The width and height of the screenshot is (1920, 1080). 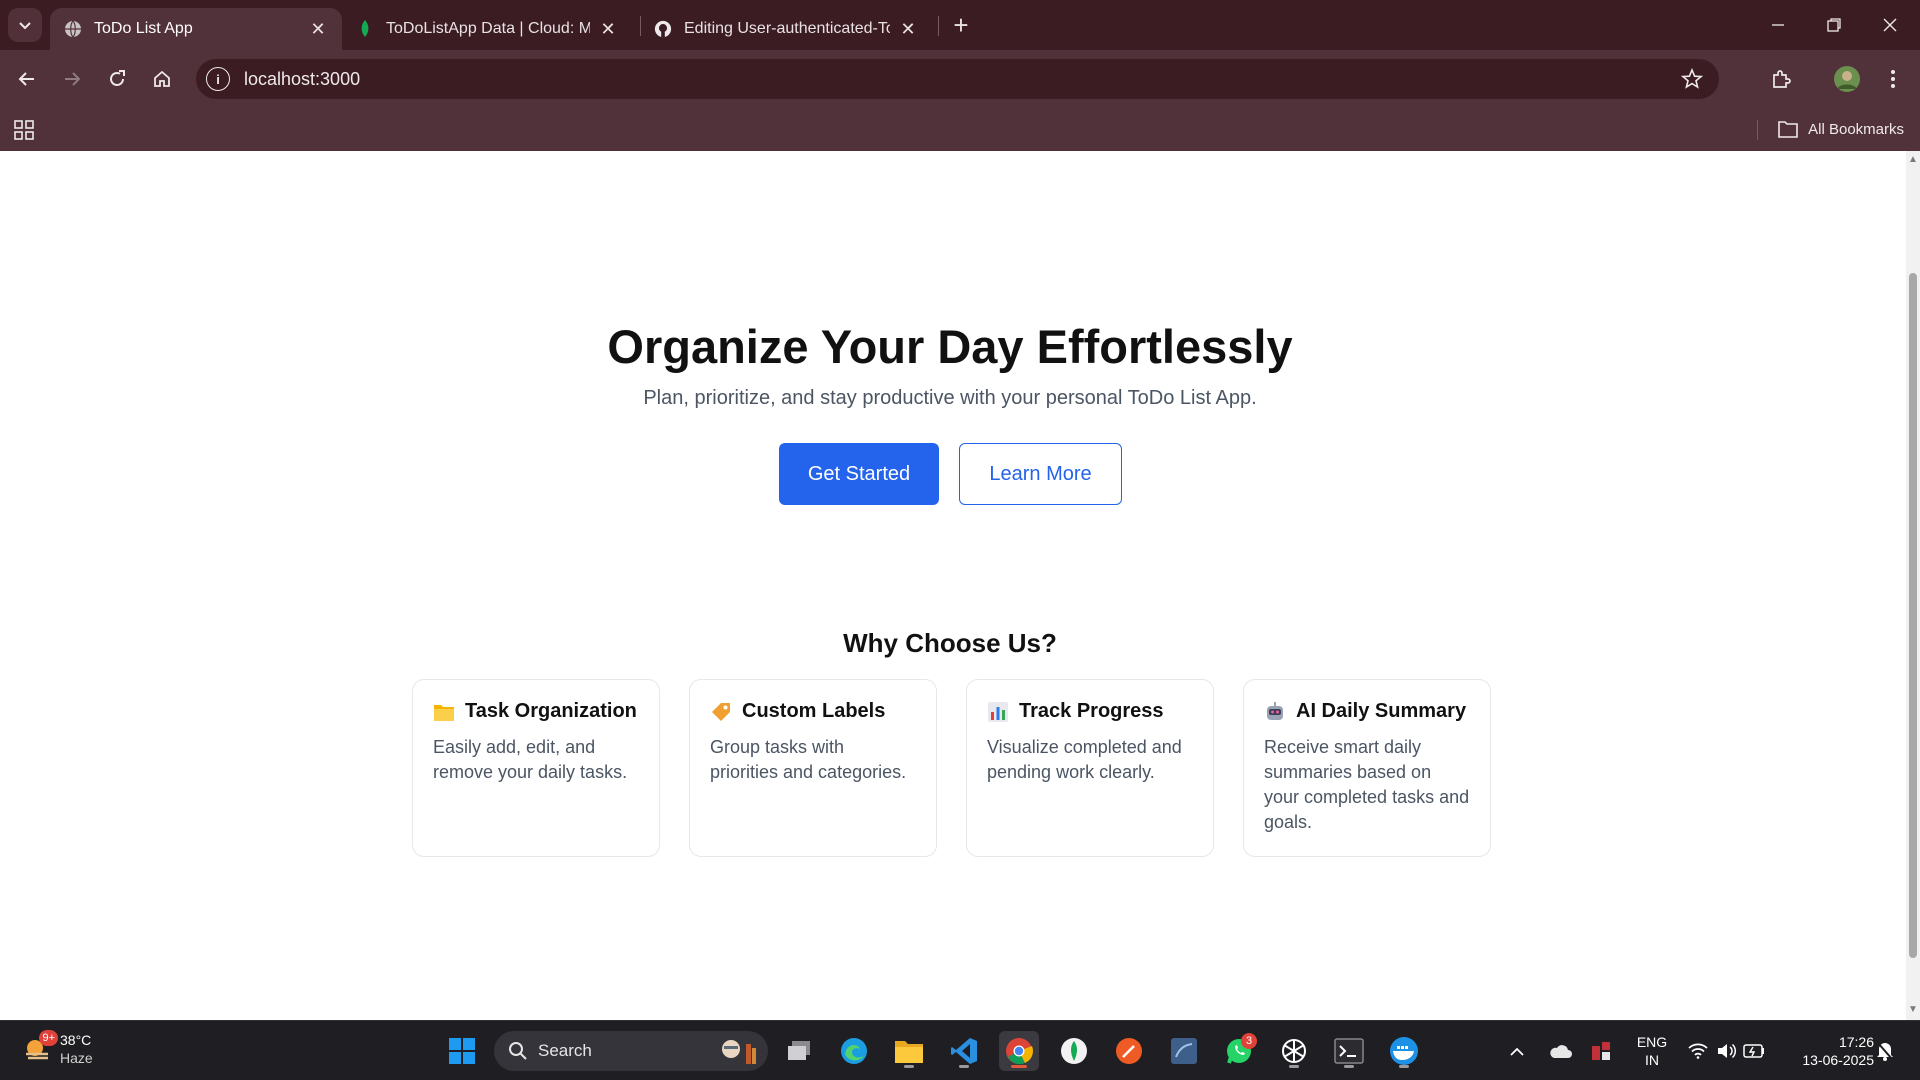 I want to click on bookmarks-bar: All Bookmarks, so click(x=960, y=129).